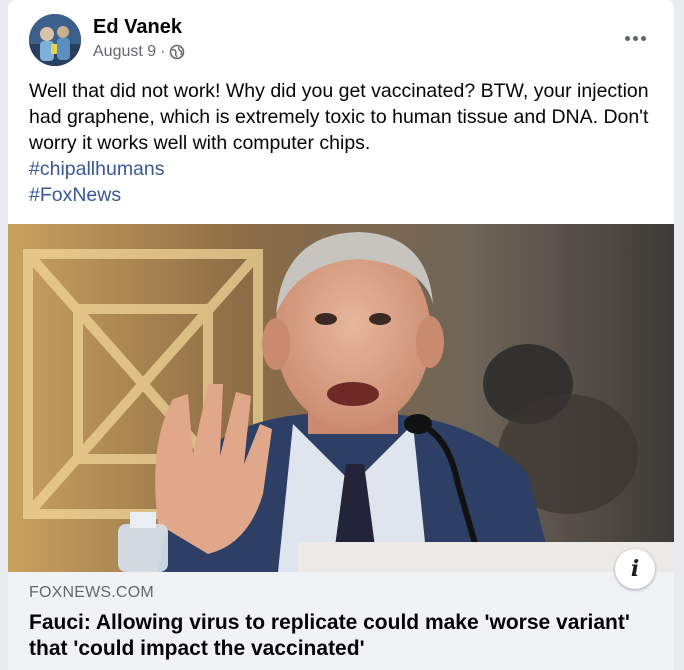 This screenshot has width=684, height=670. I want to click on more-options-icon, so click(635, 38).